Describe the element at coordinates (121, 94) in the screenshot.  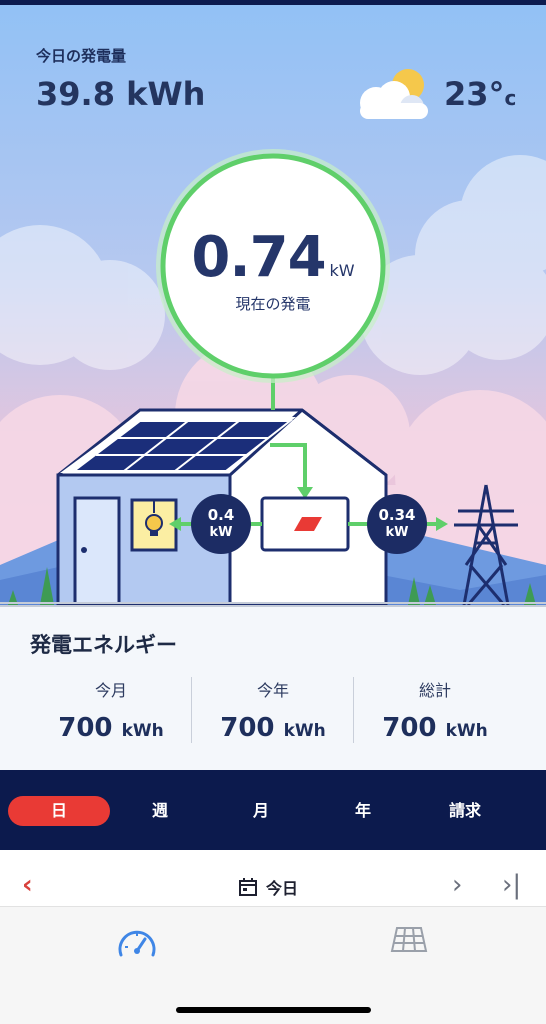
I see `today-generation-value: 39.8 kWh` at that location.